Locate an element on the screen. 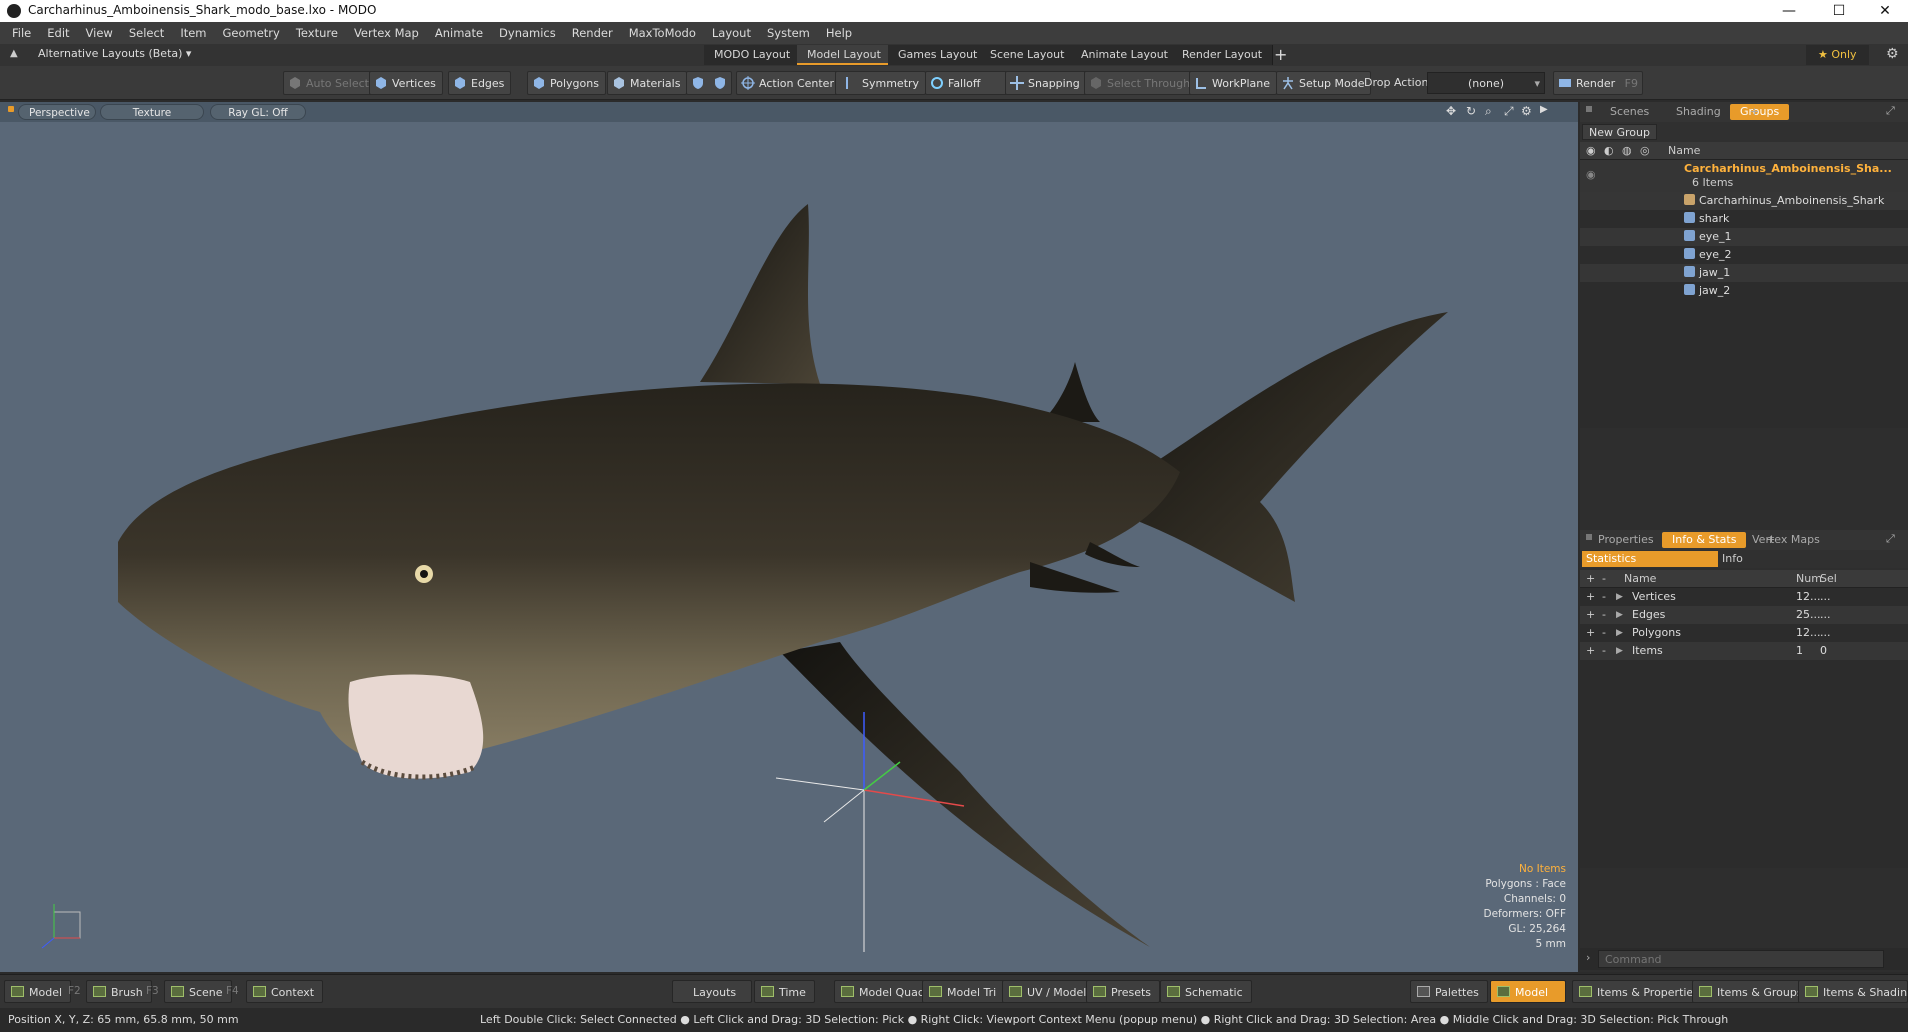 The height and width of the screenshot is (1032, 1908). menu-file: File is located at coordinates (21, 33).